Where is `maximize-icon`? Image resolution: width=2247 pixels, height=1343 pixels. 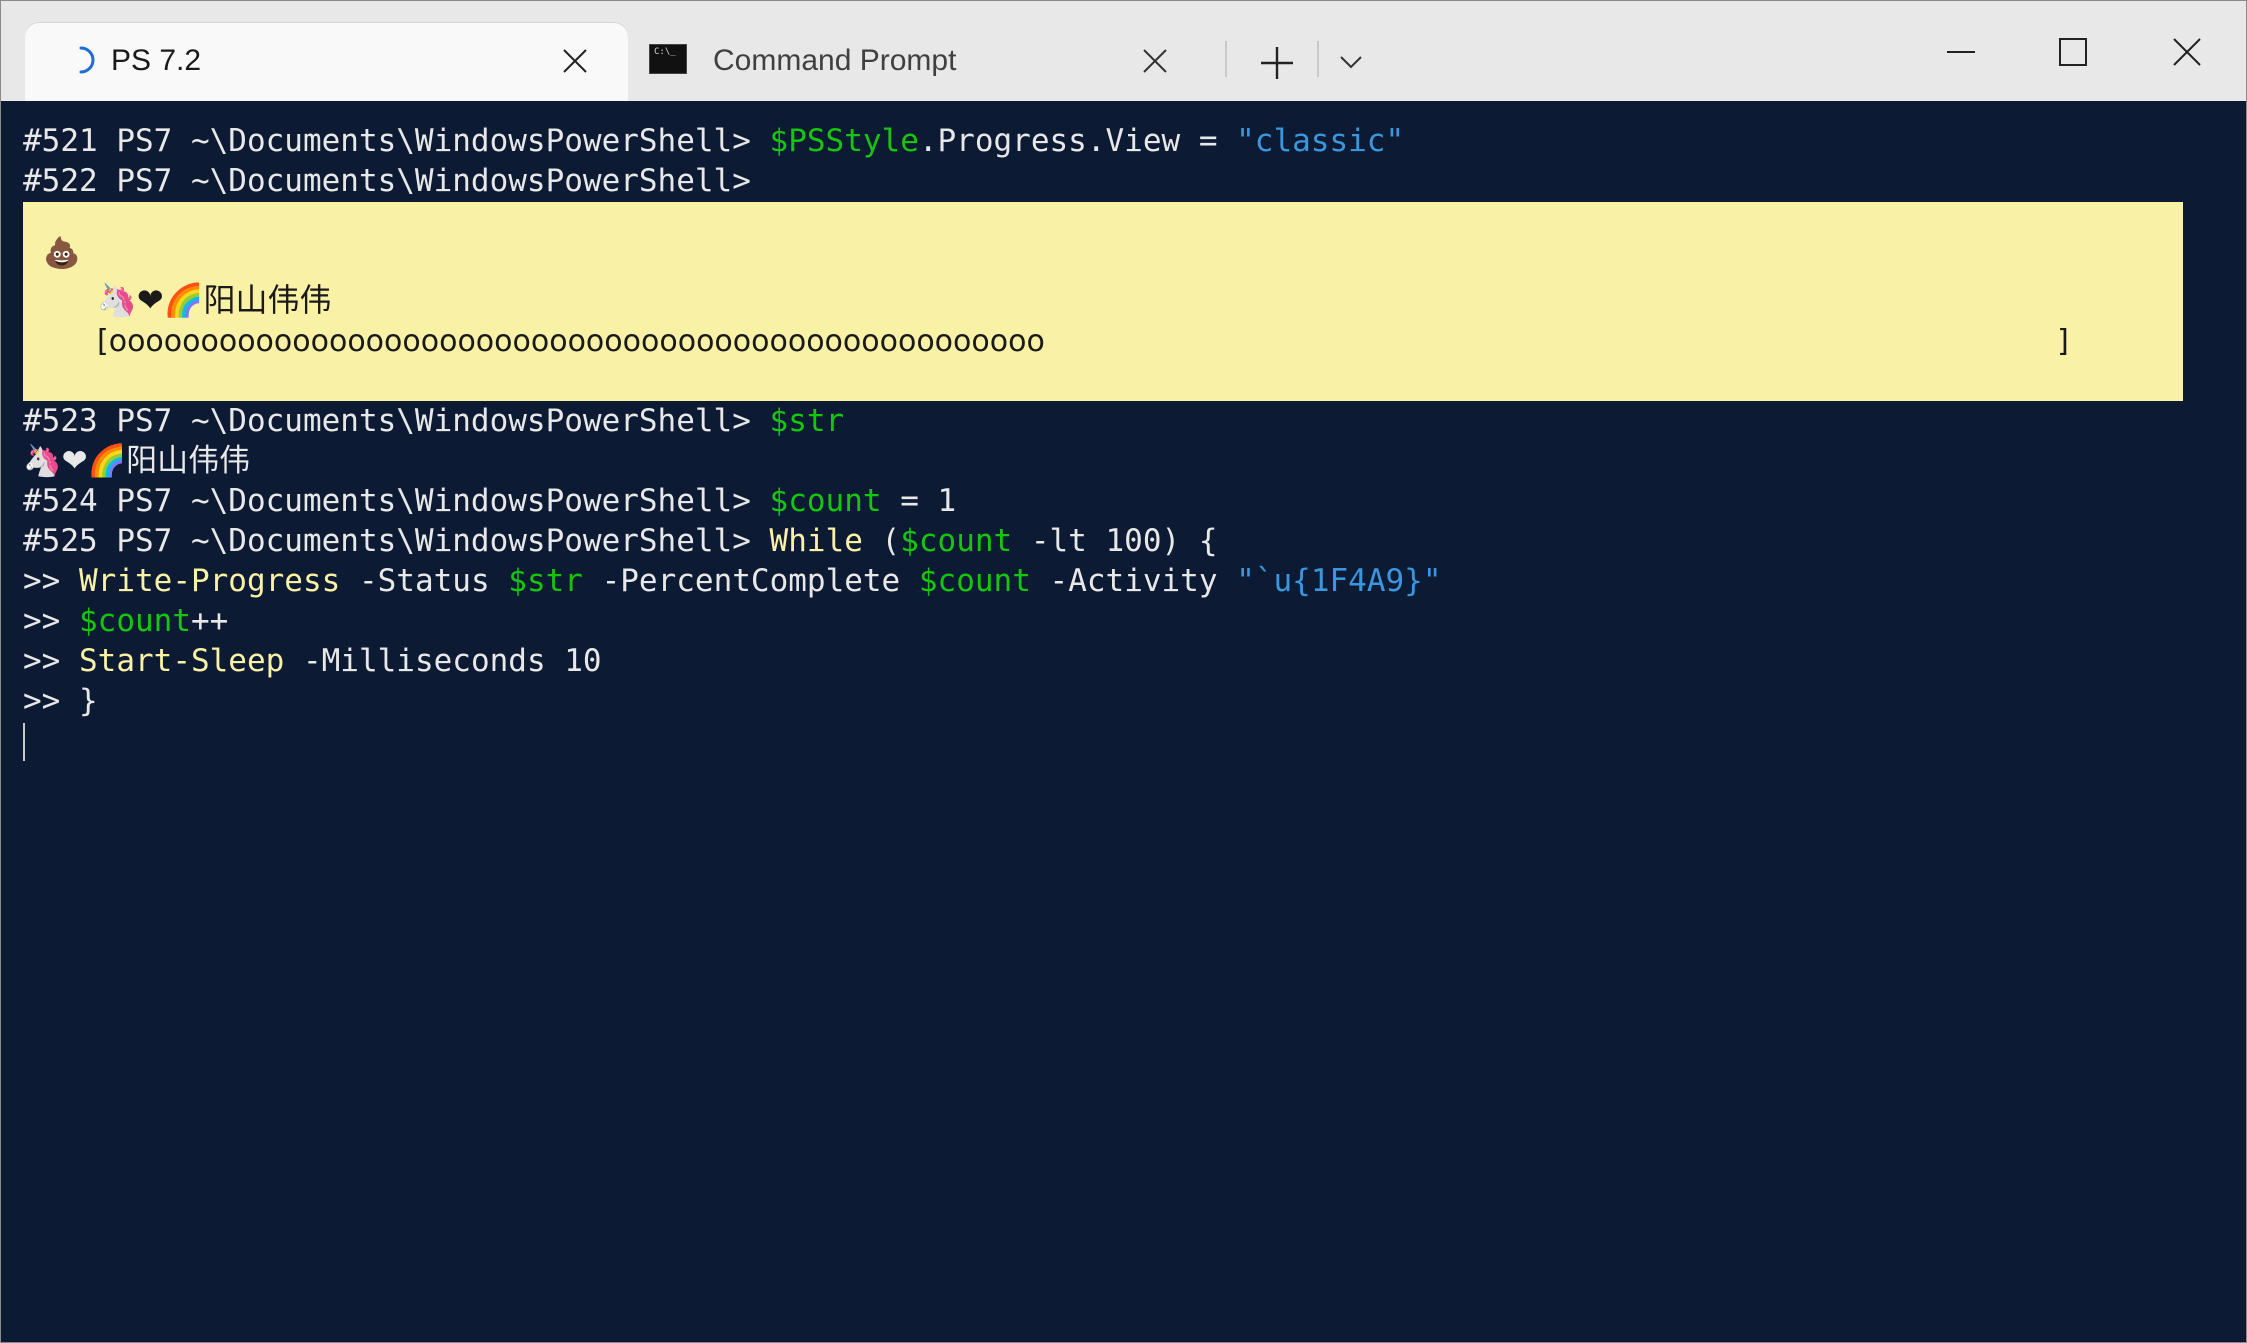 maximize-icon is located at coordinates (2073, 52).